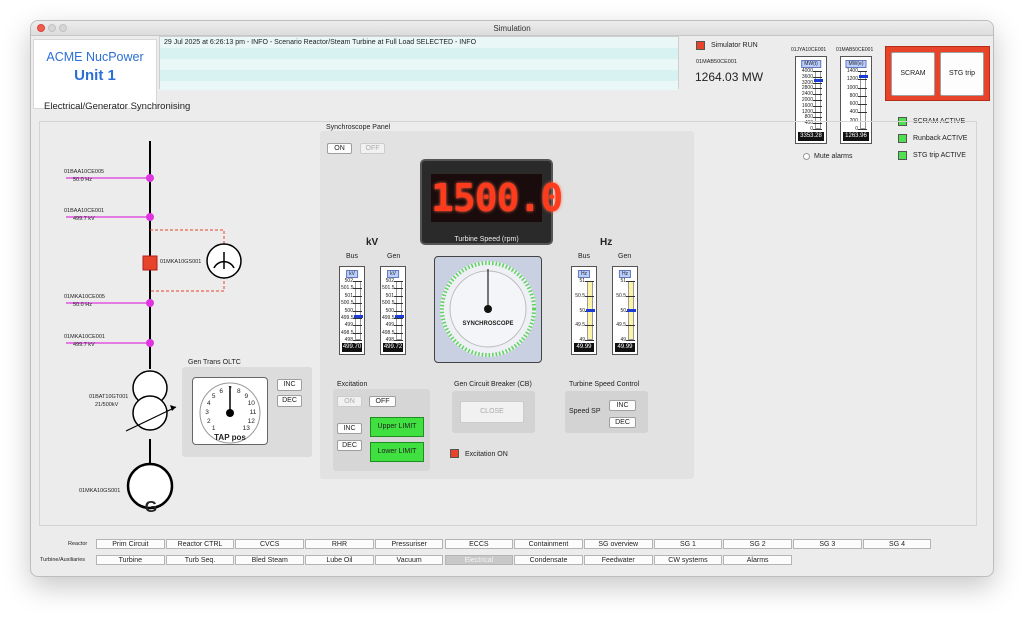  I want to click on minimize-icon, so click(52, 28).